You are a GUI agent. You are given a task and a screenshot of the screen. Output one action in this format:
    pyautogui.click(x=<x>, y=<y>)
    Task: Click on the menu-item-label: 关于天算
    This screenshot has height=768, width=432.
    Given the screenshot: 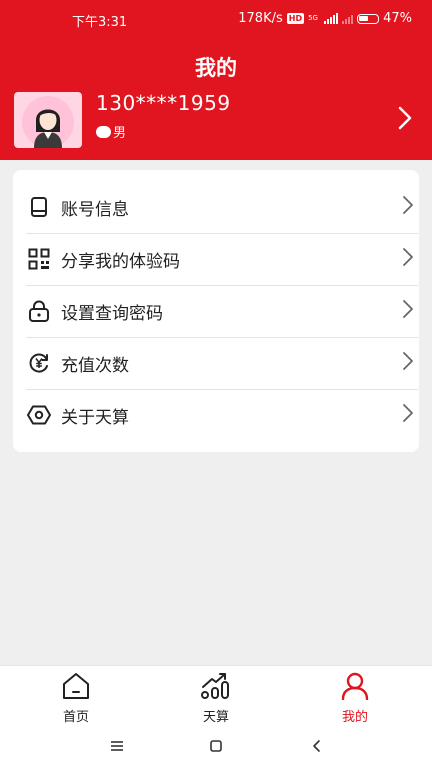 What is the action you would take?
    pyautogui.click(x=95, y=417)
    